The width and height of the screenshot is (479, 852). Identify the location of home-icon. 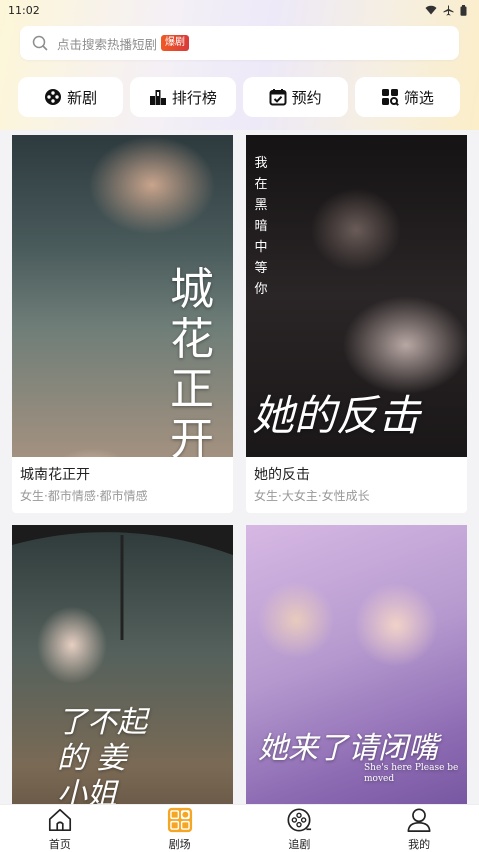
(59, 820).